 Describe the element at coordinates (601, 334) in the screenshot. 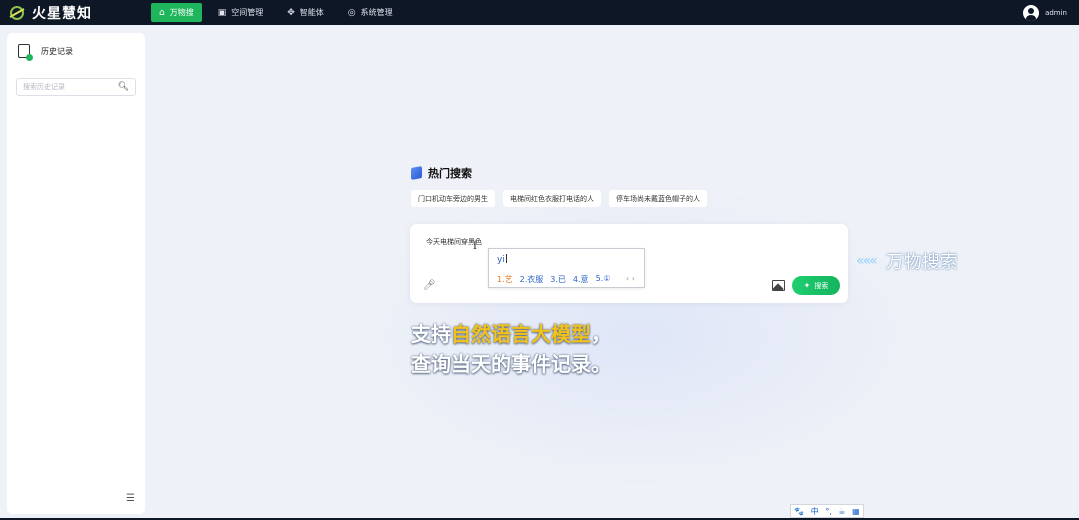

I see `slogan-suffix: ，` at that location.